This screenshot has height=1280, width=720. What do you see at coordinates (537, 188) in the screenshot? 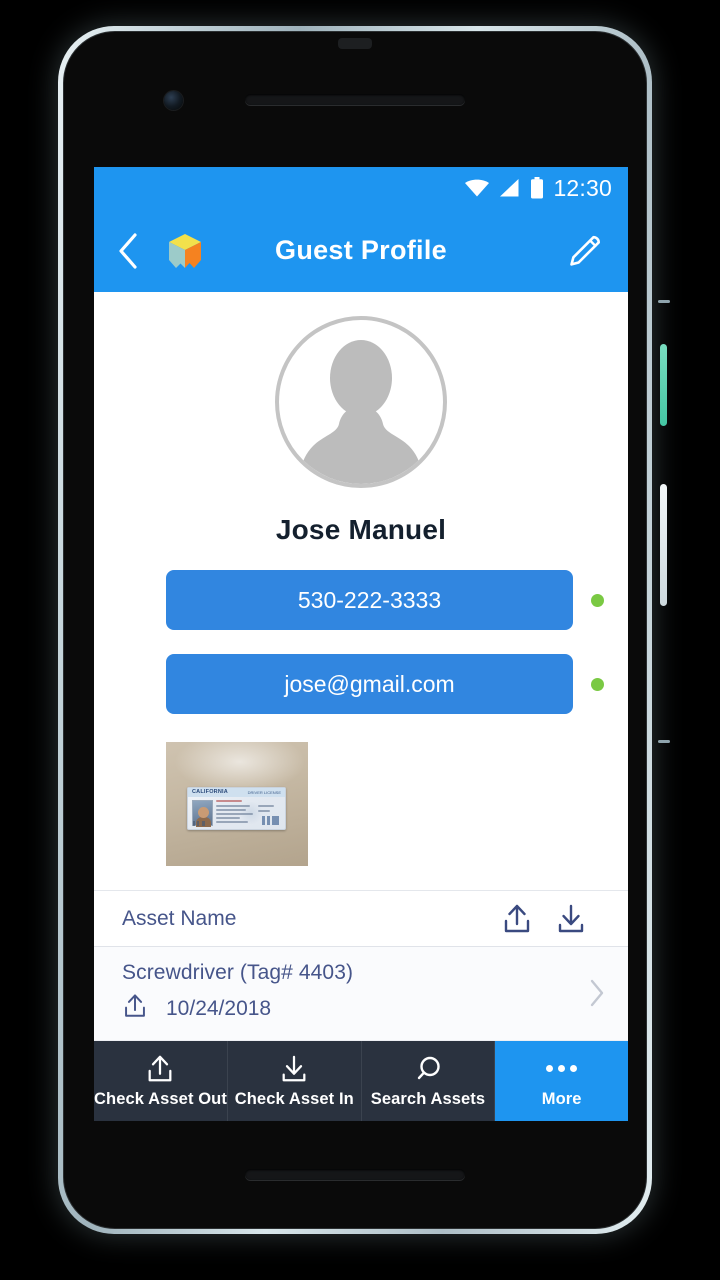
I see `battery-icon` at bounding box center [537, 188].